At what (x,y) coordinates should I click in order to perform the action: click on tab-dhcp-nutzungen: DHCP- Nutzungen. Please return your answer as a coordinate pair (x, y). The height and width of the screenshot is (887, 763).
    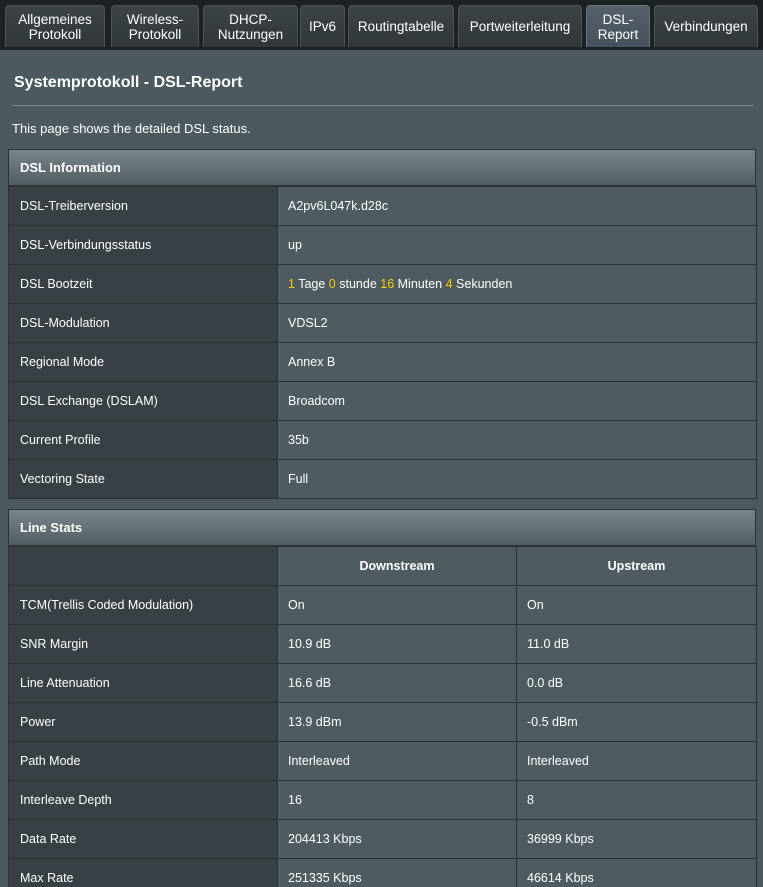
    Looking at the image, I should click on (250, 26).